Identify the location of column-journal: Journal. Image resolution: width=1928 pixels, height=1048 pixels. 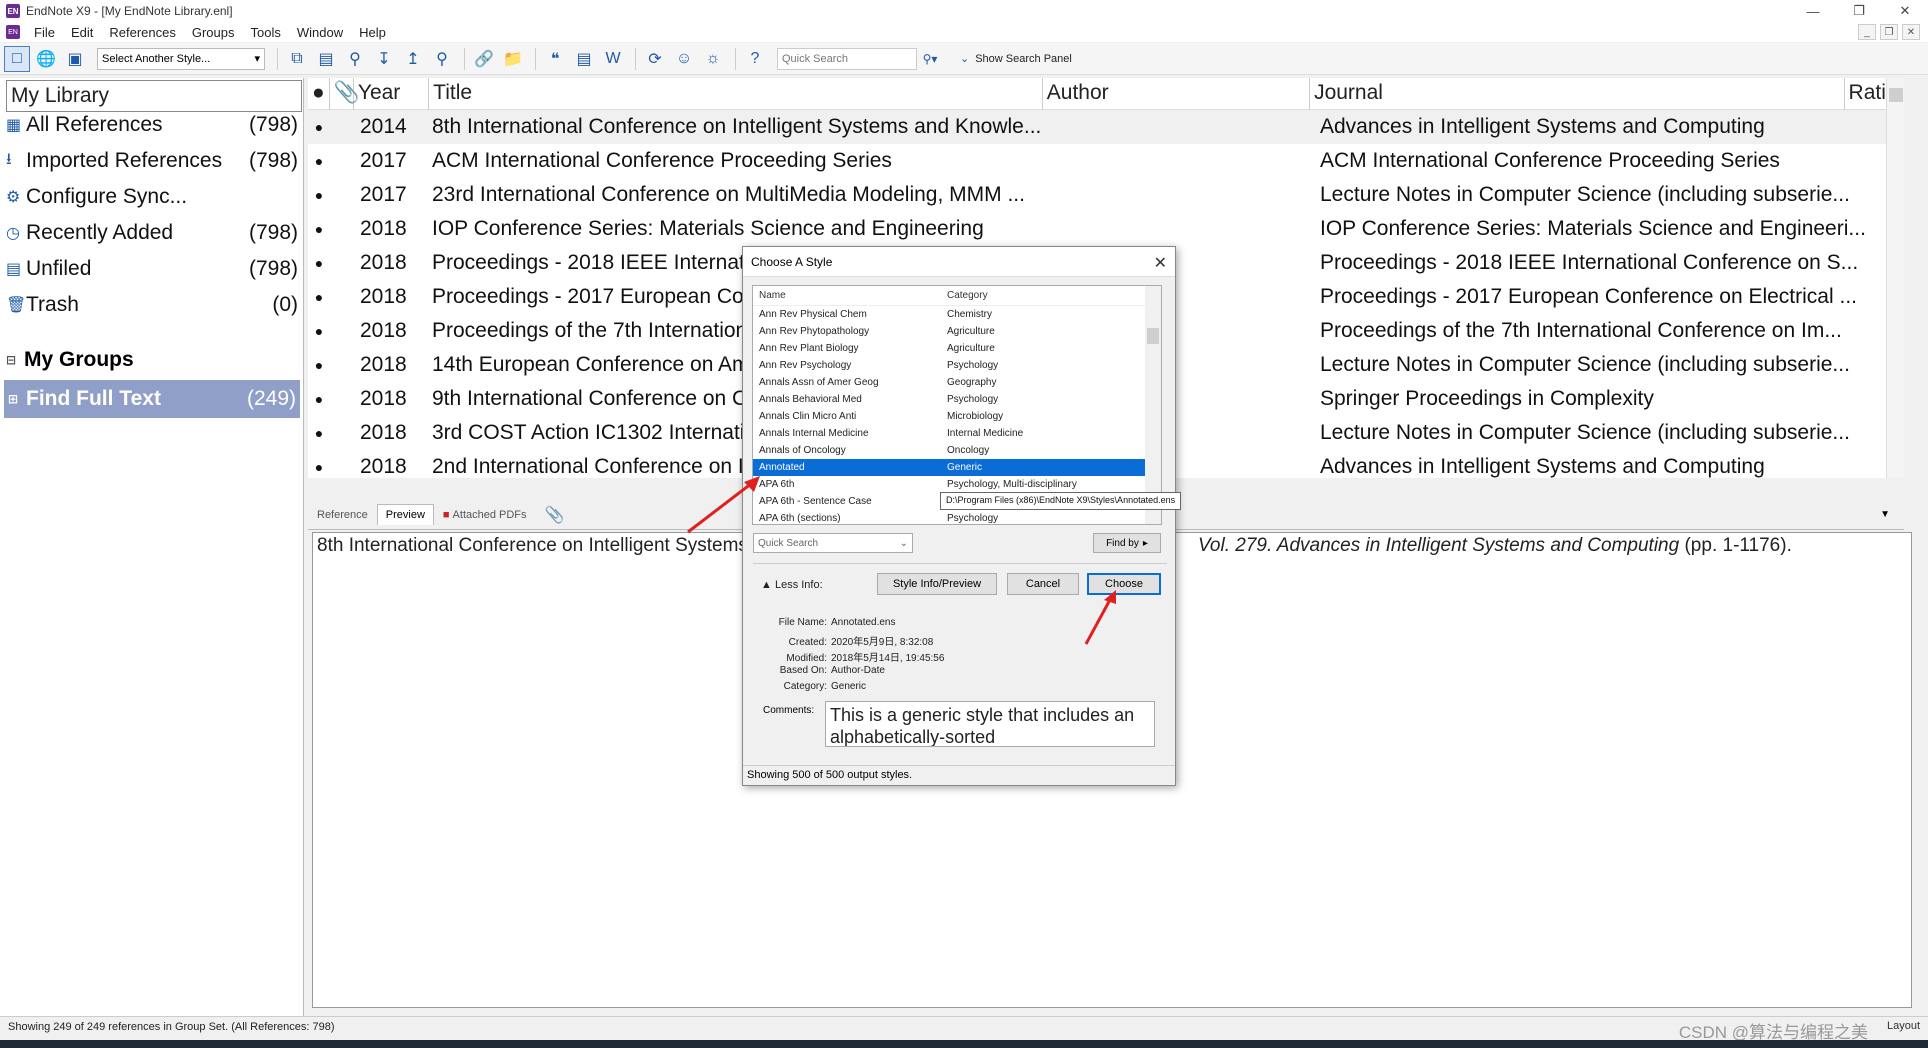
(1577, 94).